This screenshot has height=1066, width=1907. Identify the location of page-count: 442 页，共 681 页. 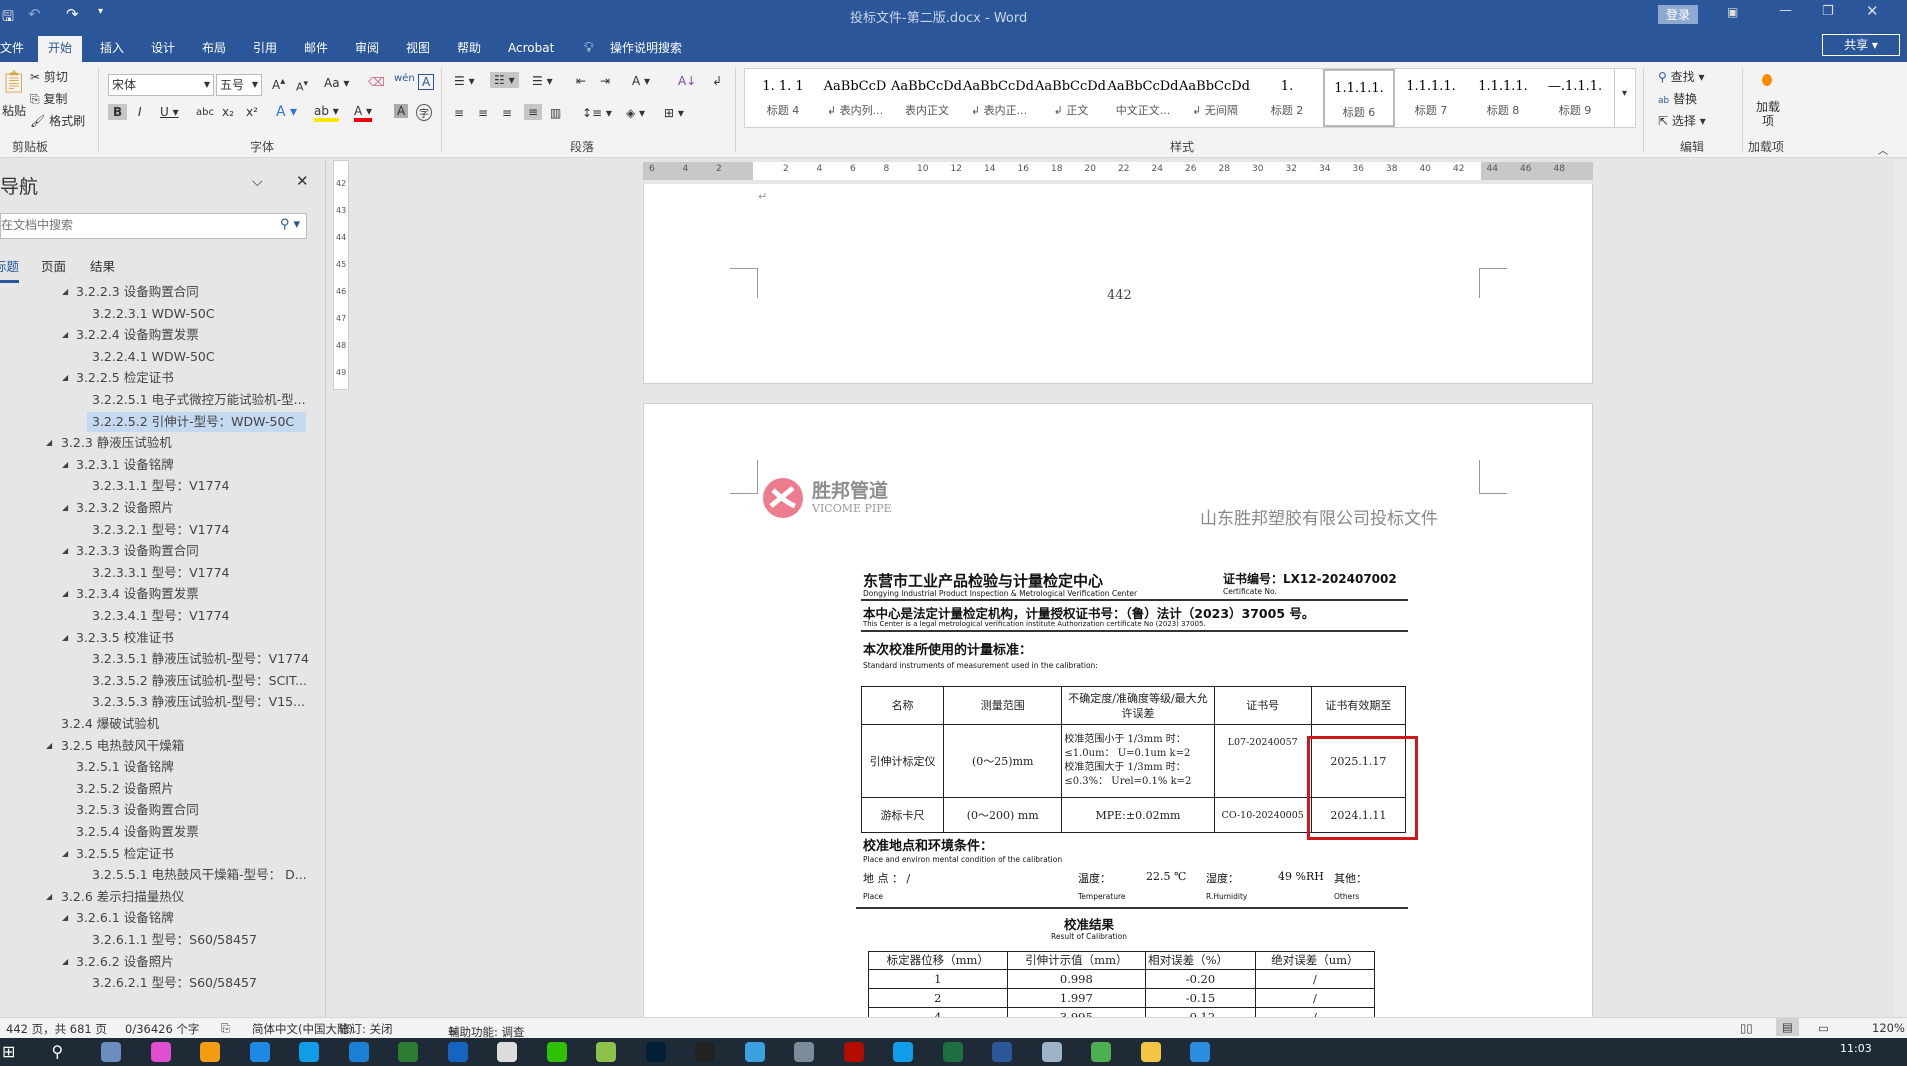
(56, 1029).